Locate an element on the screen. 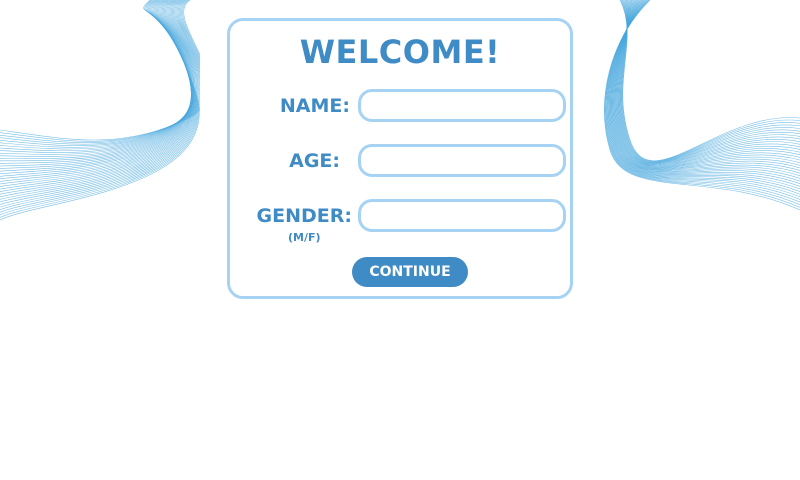 The height and width of the screenshot is (480, 800). gender-hint: (M/F) is located at coordinates (304, 237).